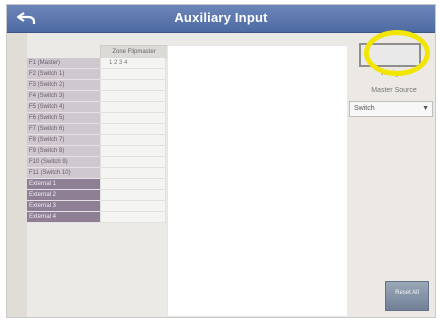 The width and height of the screenshot is (440, 320). What do you see at coordinates (425, 108) in the screenshot?
I see `caret-down-icon: ▼` at bounding box center [425, 108].